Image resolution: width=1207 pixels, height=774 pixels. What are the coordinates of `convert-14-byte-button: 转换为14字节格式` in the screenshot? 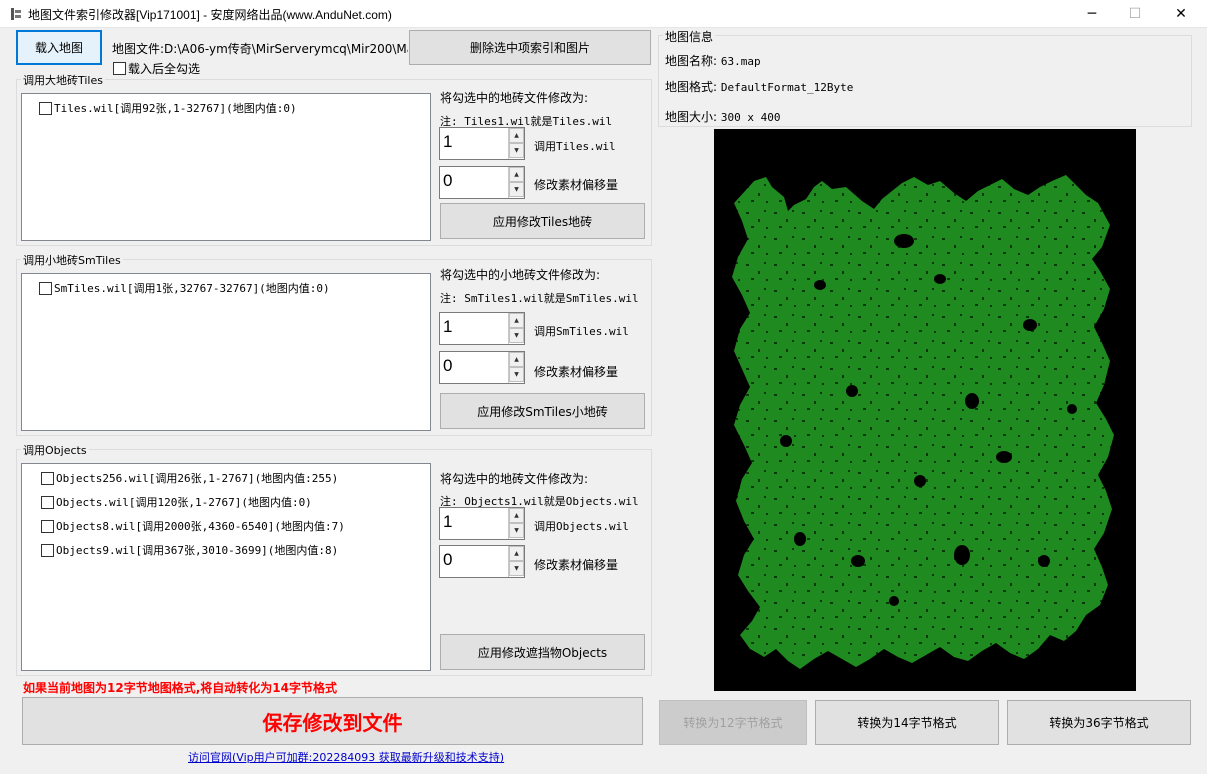 It's located at (907, 722).